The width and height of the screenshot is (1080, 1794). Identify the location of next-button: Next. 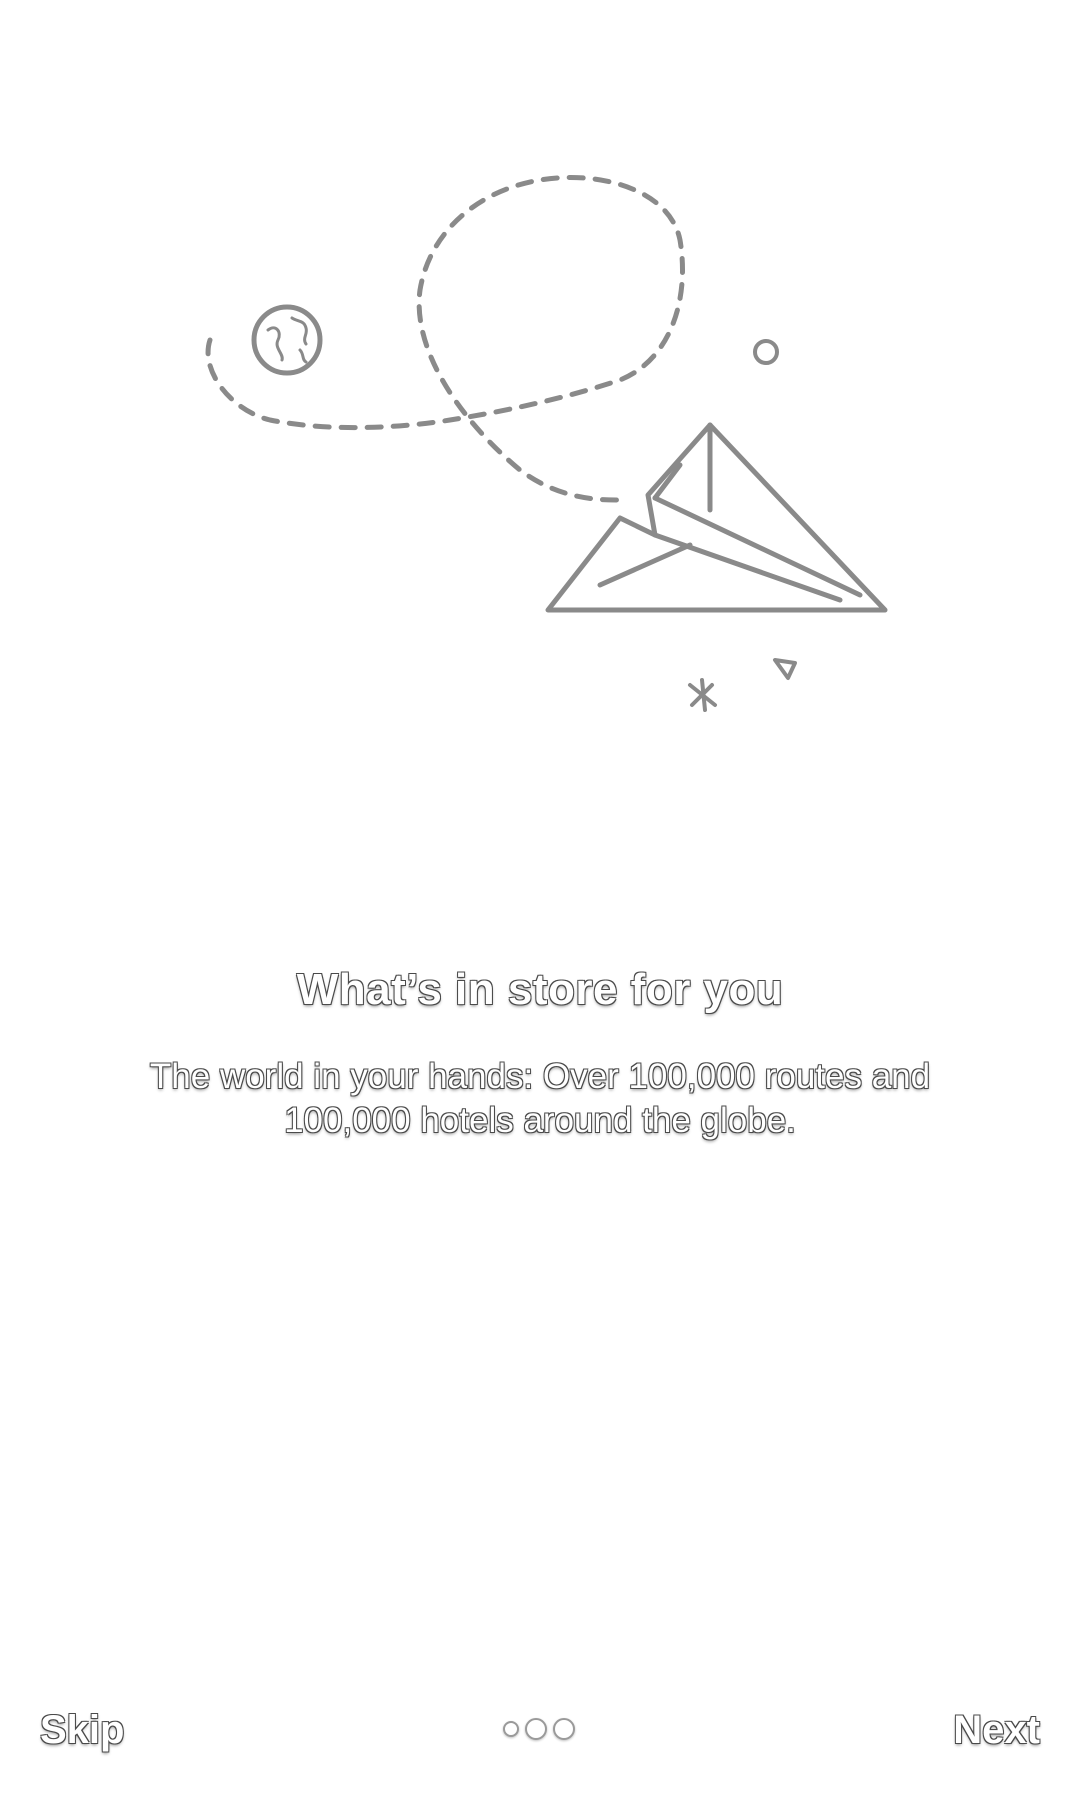
(996, 1730).